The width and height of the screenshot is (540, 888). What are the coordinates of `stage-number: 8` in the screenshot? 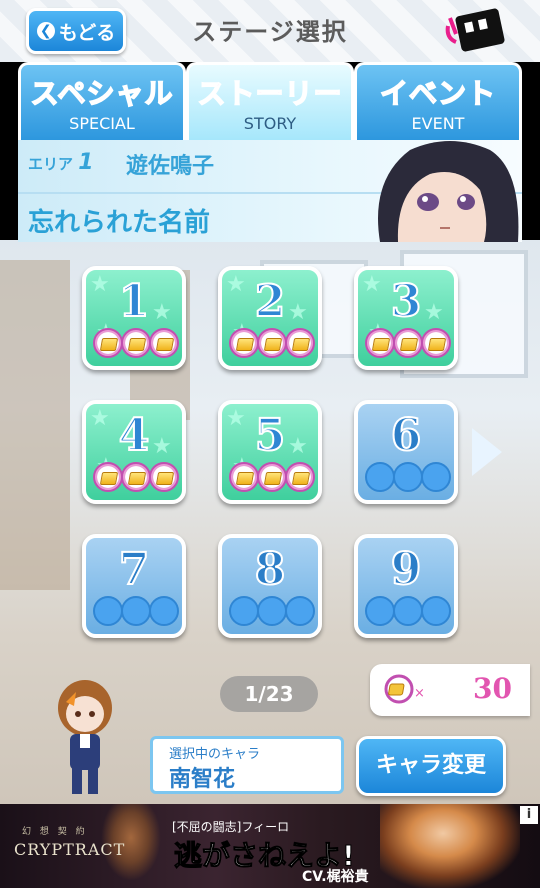 It's located at (270, 569).